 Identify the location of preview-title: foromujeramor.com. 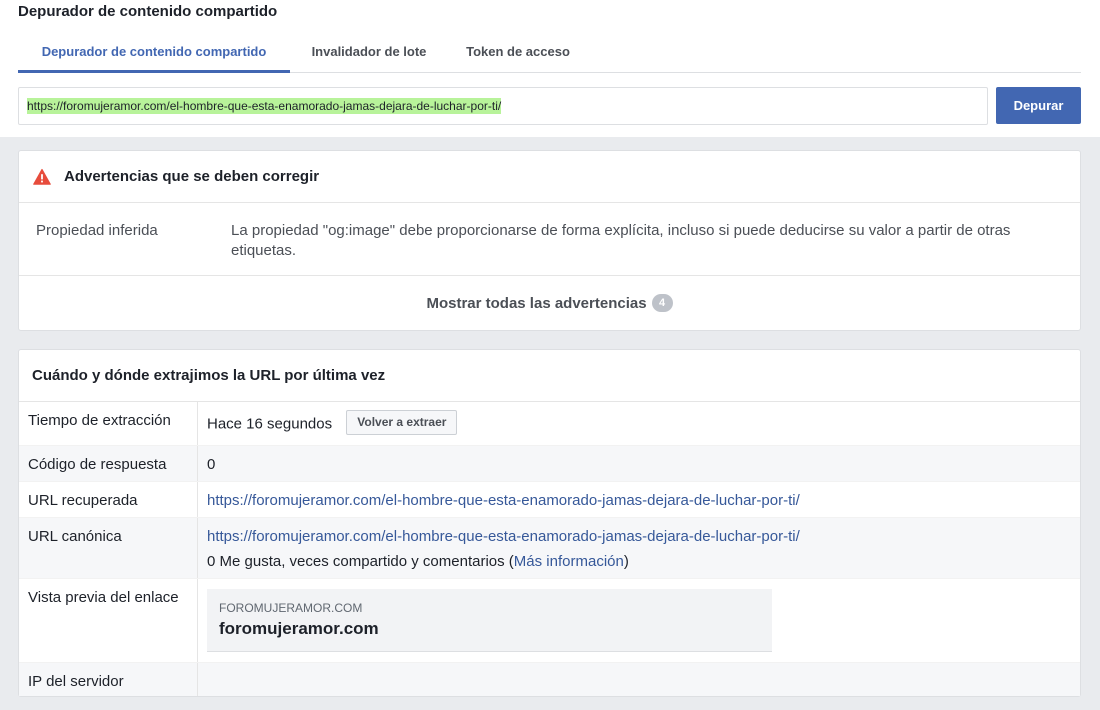
(299, 628).